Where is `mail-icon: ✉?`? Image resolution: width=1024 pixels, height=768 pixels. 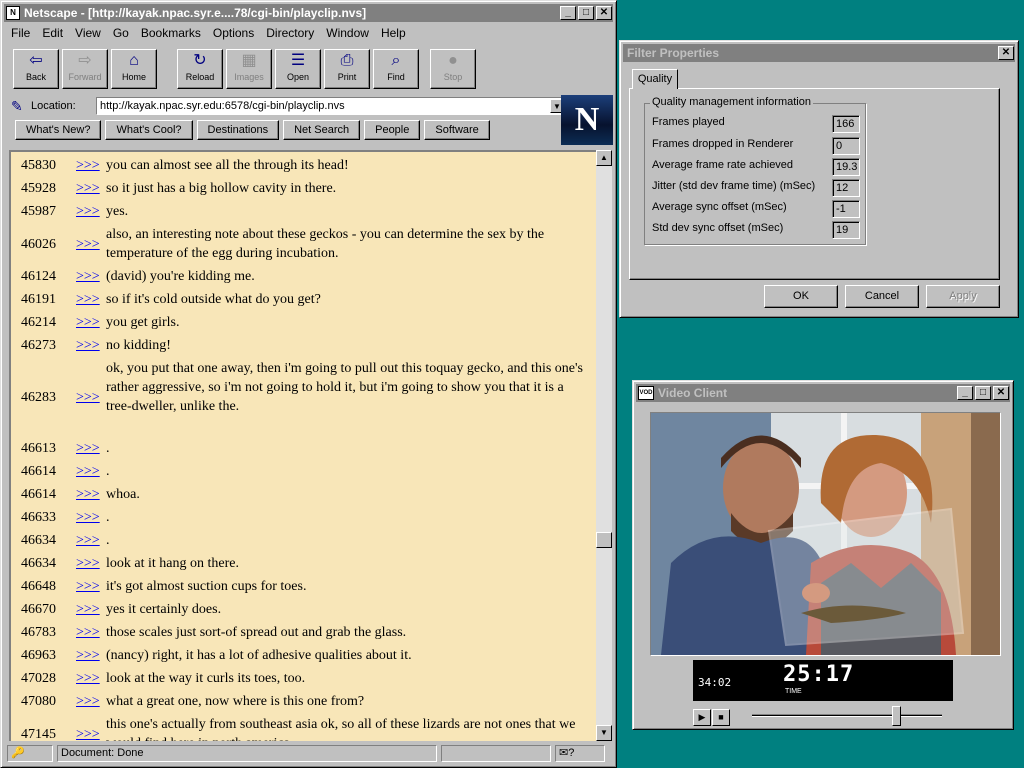
mail-icon: ✉? is located at coordinates (580, 753).